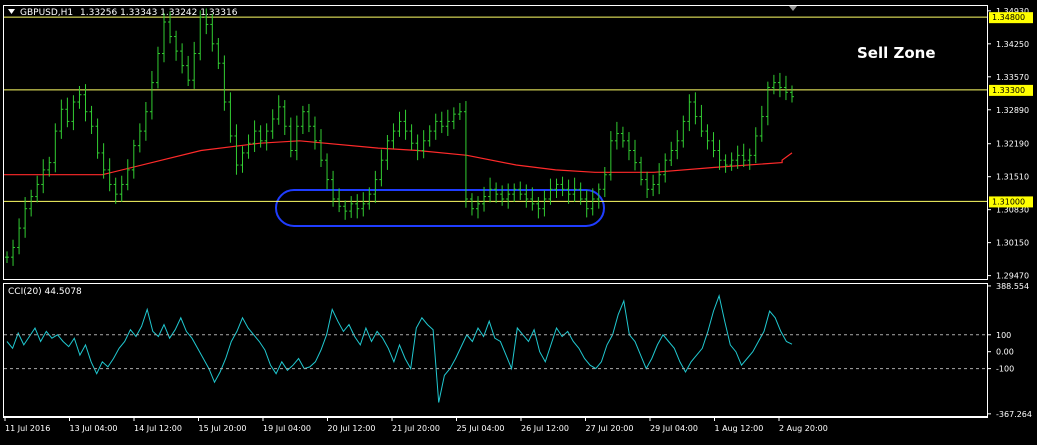 The width and height of the screenshot is (1037, 445). I want to click on cci-axis-label: 0.00, so click(1005, 352).